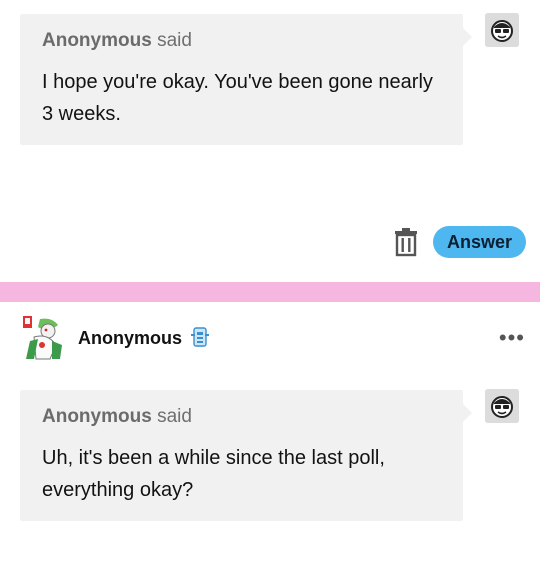 The height and width of the screenshot is (576, 540). Describe the element at coordinates (200, 338) in the screenshot. I see `blue-badge-icon` at that location.